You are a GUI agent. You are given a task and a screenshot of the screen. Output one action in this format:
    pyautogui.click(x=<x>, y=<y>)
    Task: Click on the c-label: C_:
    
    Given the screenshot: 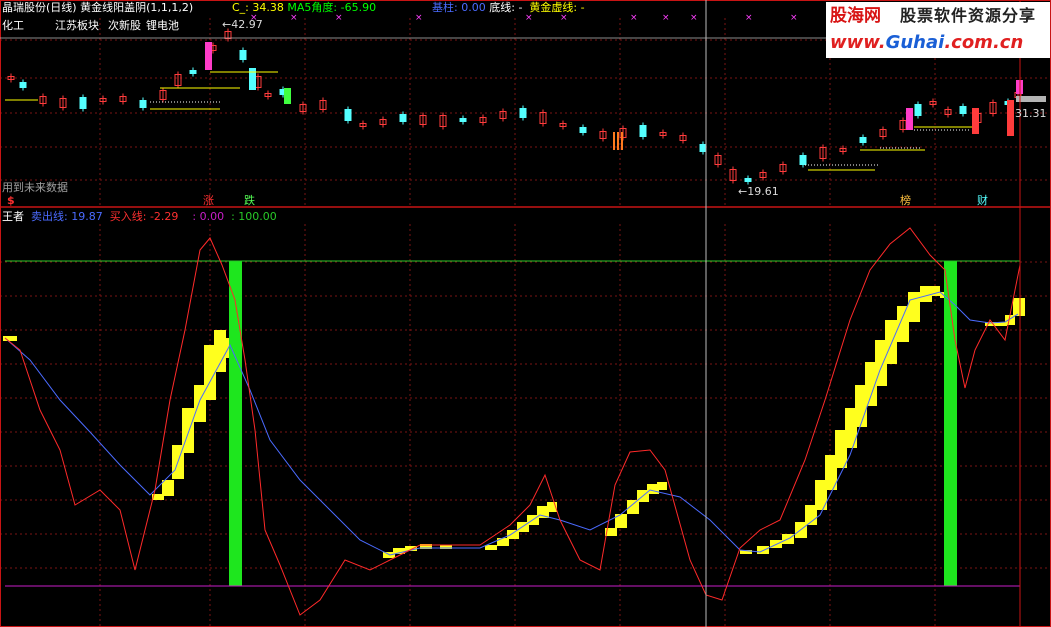 What is the action you would take?
    pyautogui.click(x=240, y=7)
    